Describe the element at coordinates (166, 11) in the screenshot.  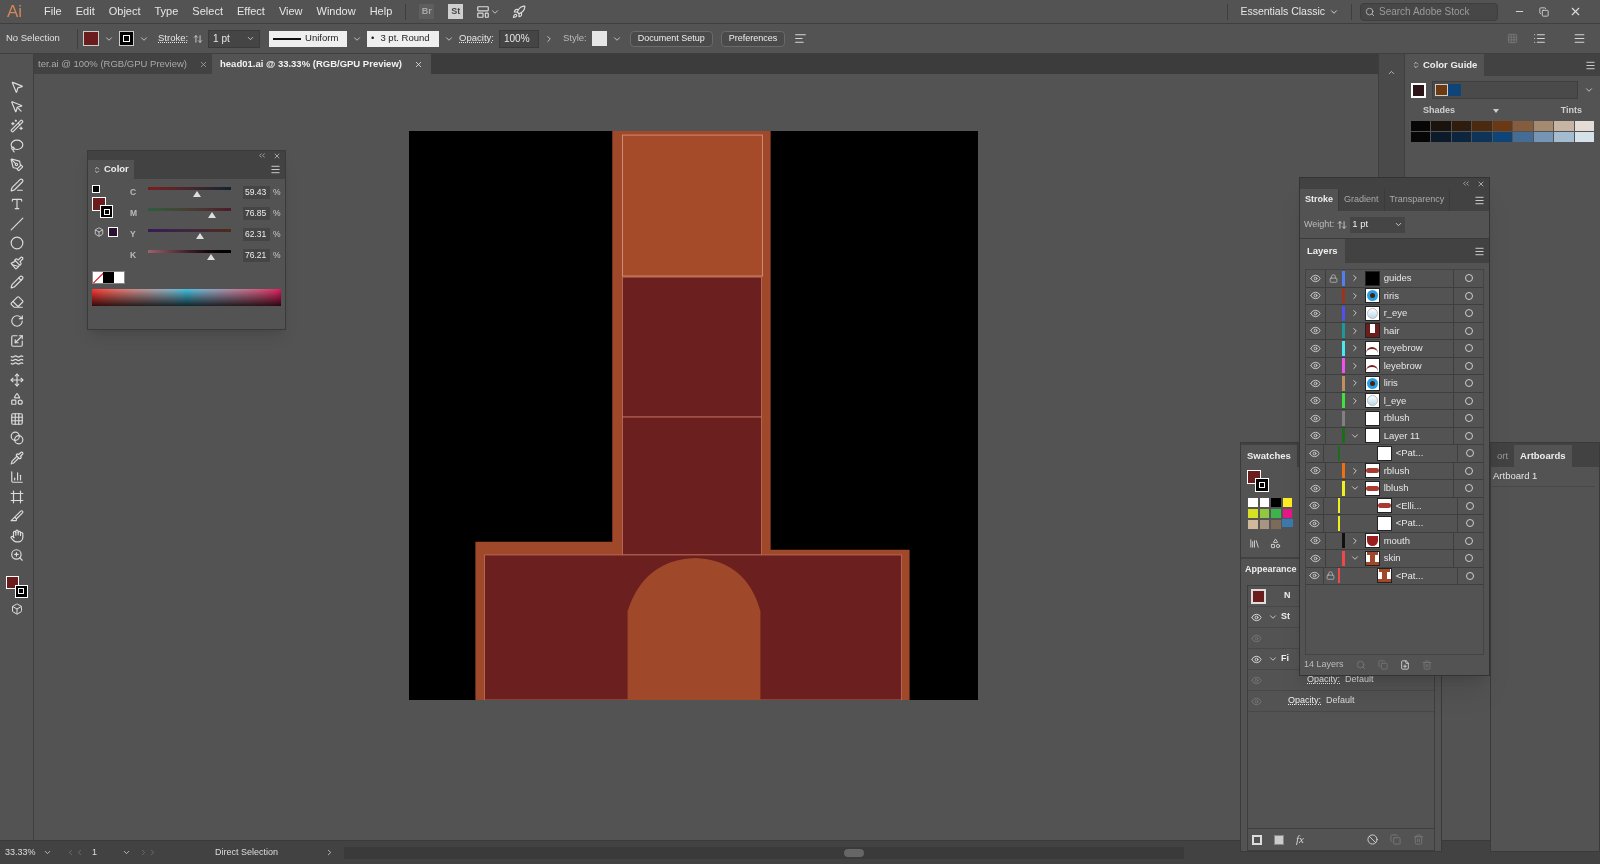
I see `menu-item: Type` at that location.